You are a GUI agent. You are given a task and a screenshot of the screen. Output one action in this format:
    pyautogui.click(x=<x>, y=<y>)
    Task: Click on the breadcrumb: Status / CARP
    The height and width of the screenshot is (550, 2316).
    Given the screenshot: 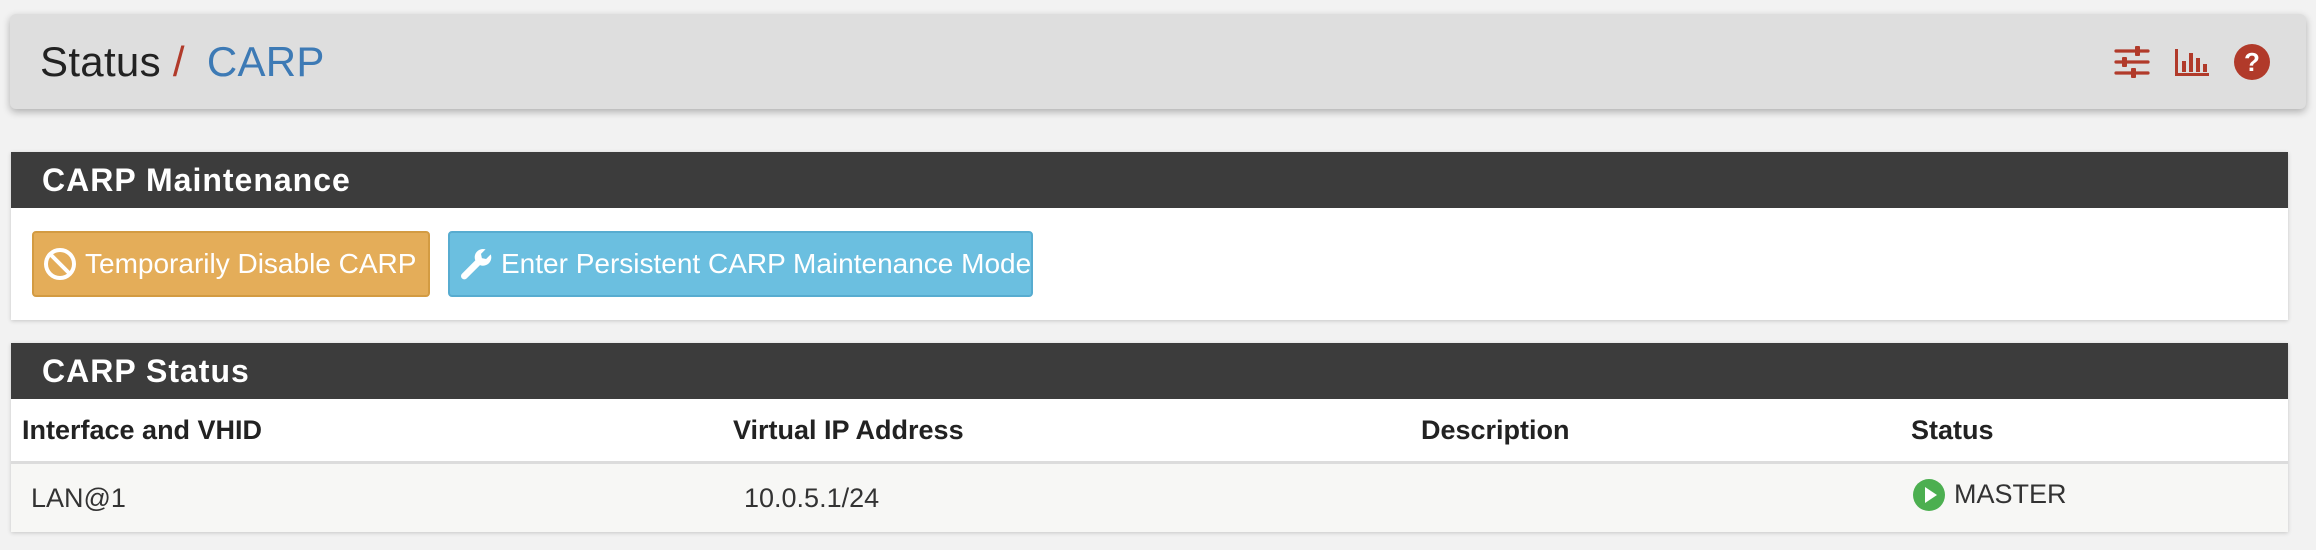 What is the action you would take?
    pyautogui.click(x=182, y=62)
    